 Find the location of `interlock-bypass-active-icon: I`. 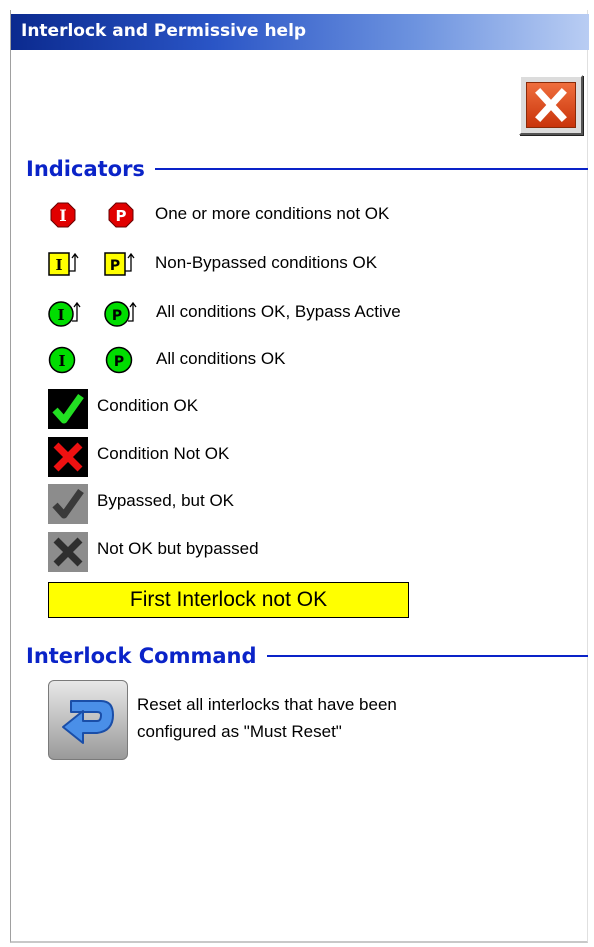

interlock-bypass-active-icon: I is located at coordinates (64, 314).